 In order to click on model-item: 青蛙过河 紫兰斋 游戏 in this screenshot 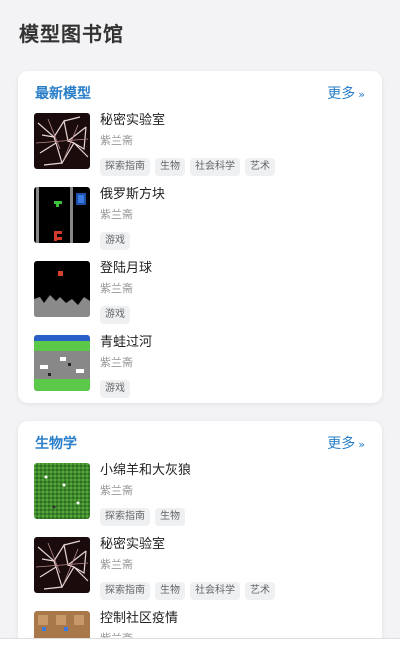, I will do `click(203, 366)`.